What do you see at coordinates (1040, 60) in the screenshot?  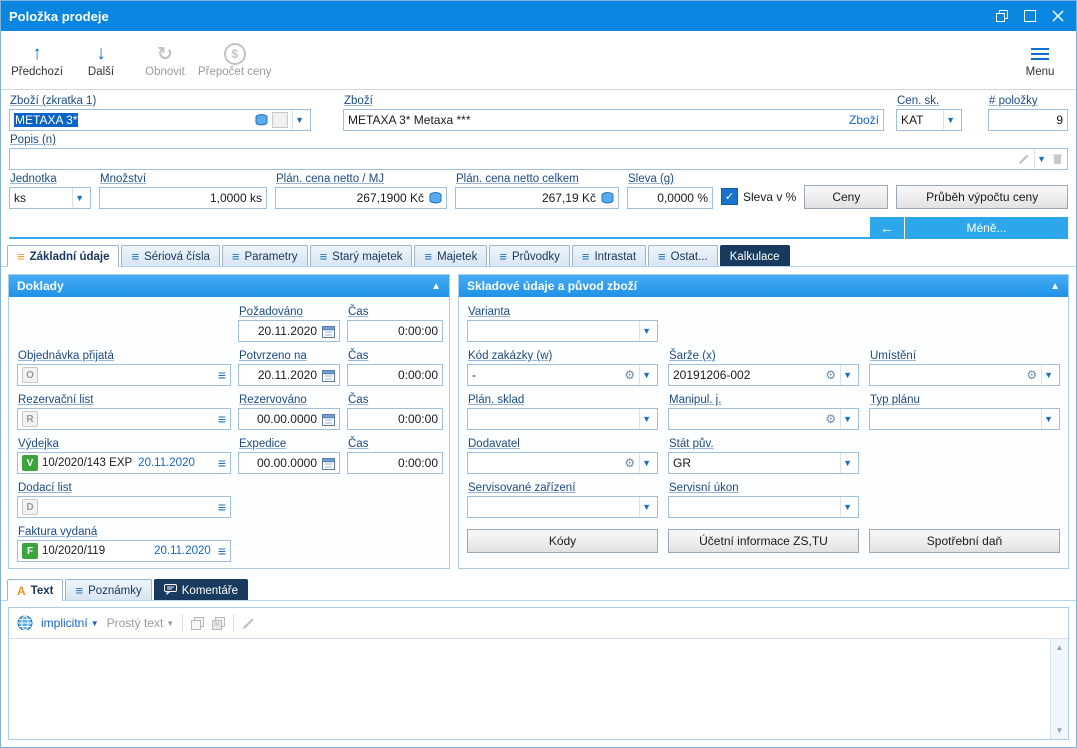 I see `menu-button: Menu` at bounding box center [1040, 60].